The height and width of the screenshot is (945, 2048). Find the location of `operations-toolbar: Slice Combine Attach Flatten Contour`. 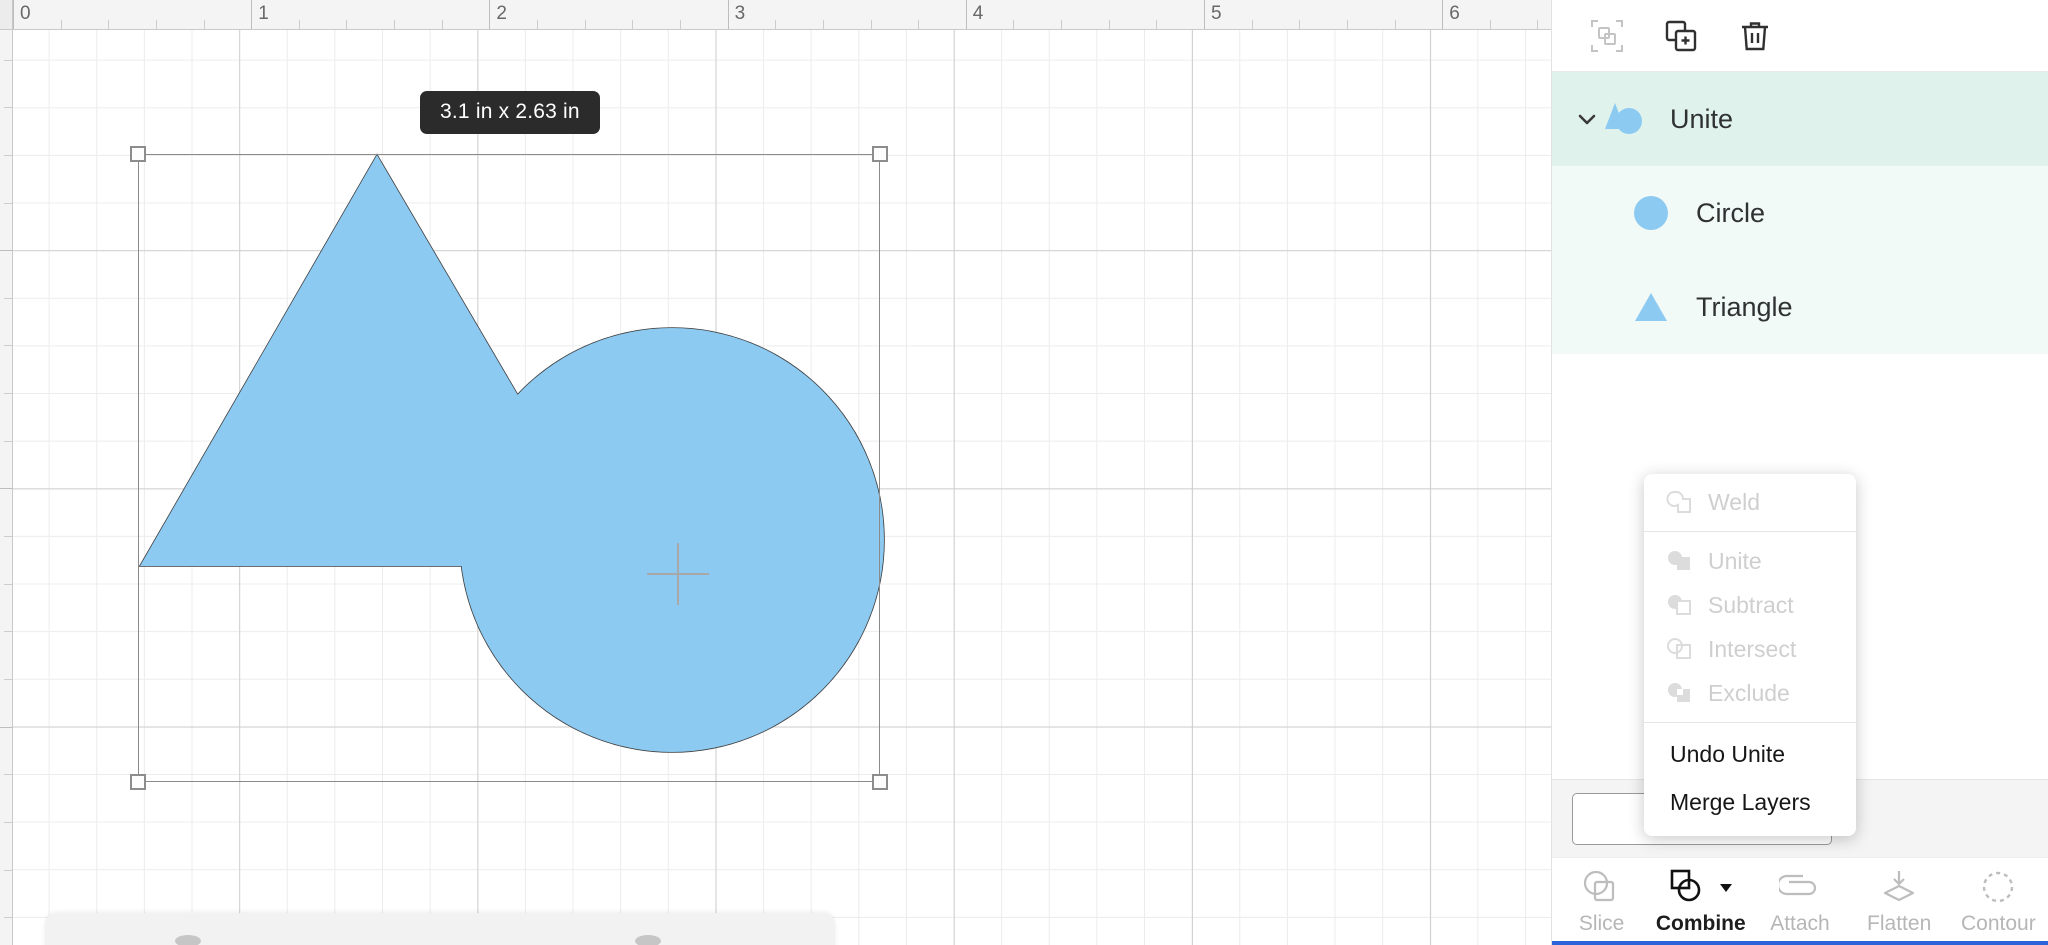

operations-toolbar: Slice Combine Attach Flatten Contour is located at coordinates (1800, 901).